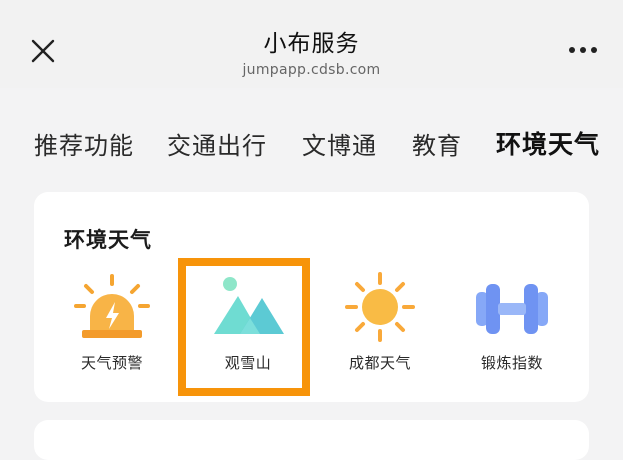  Describe the element at coordinates (217, 143) in the screenshot. I see `tab-transport: 交通出行` at that location.